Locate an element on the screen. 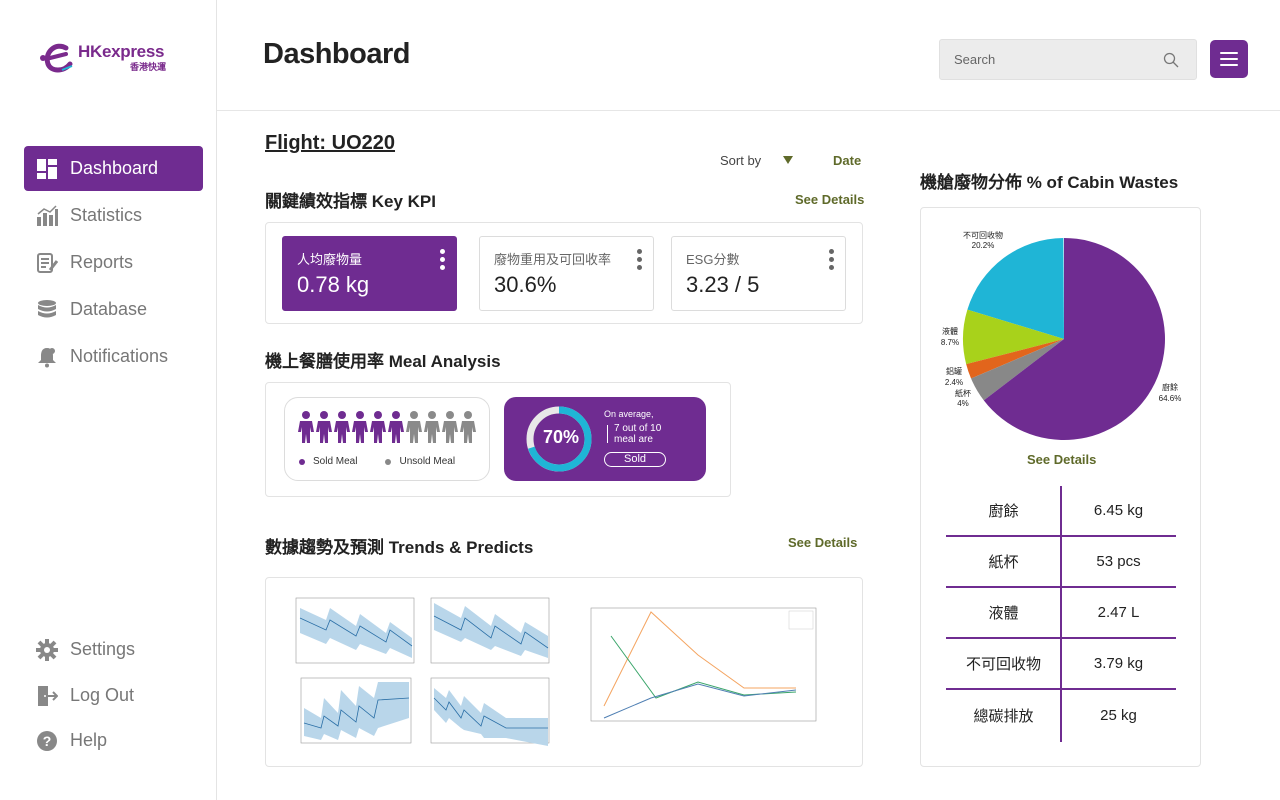 This screenshot has width=1280, height=800. cabin-see-details-link: See Details is located at coordinates (1061, 459).